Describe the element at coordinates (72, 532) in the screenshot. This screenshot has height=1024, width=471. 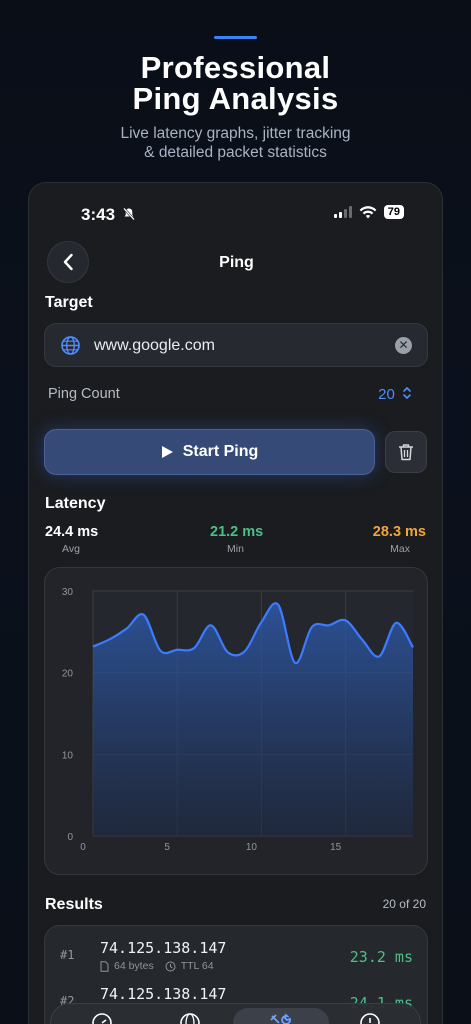
I see `latency-avg-value: 24.4 ms` at that location.